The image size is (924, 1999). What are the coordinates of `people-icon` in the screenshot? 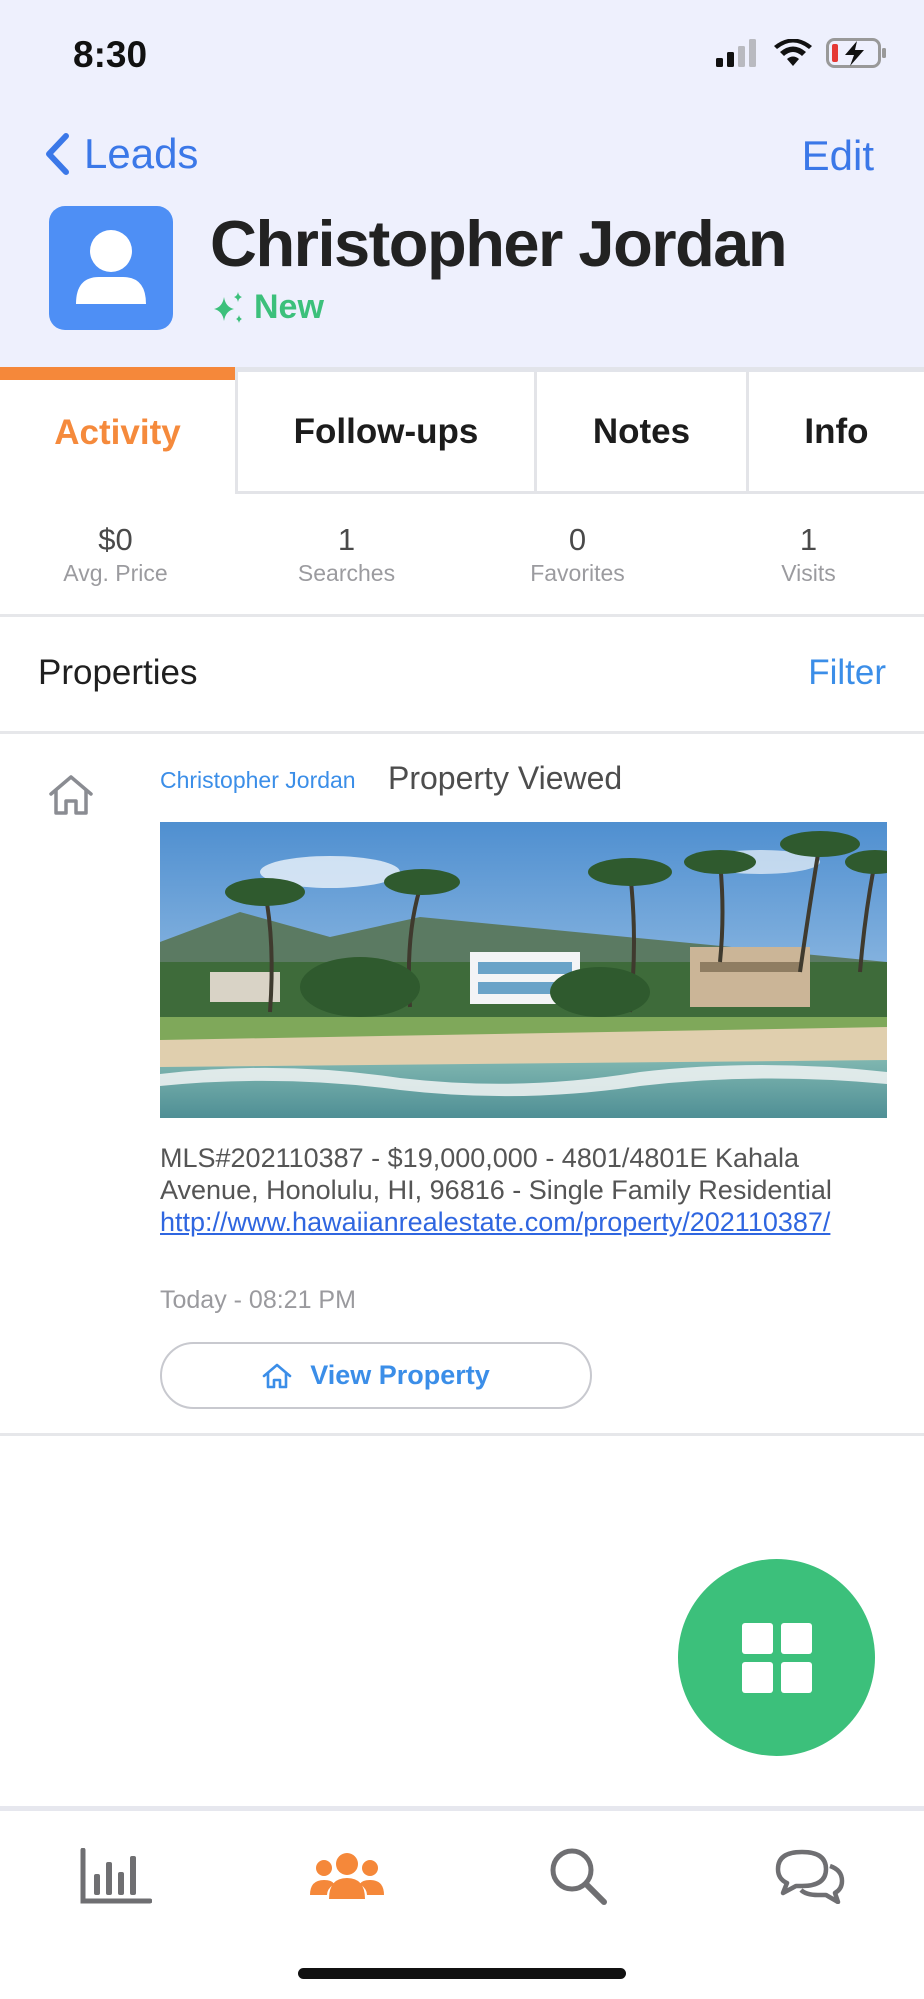 It's located at (347, 1876).